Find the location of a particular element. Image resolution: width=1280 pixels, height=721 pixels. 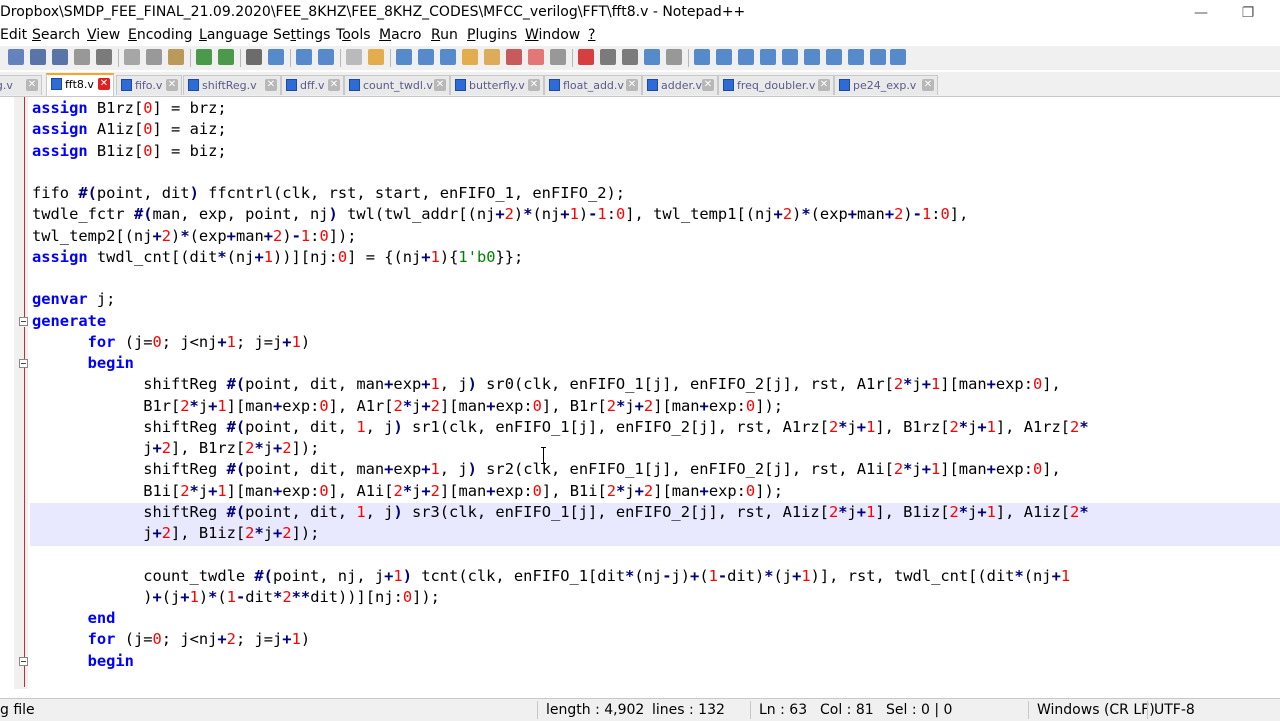

tab-fig-v: fig.v ✕ is located at coordinates (21, 85).